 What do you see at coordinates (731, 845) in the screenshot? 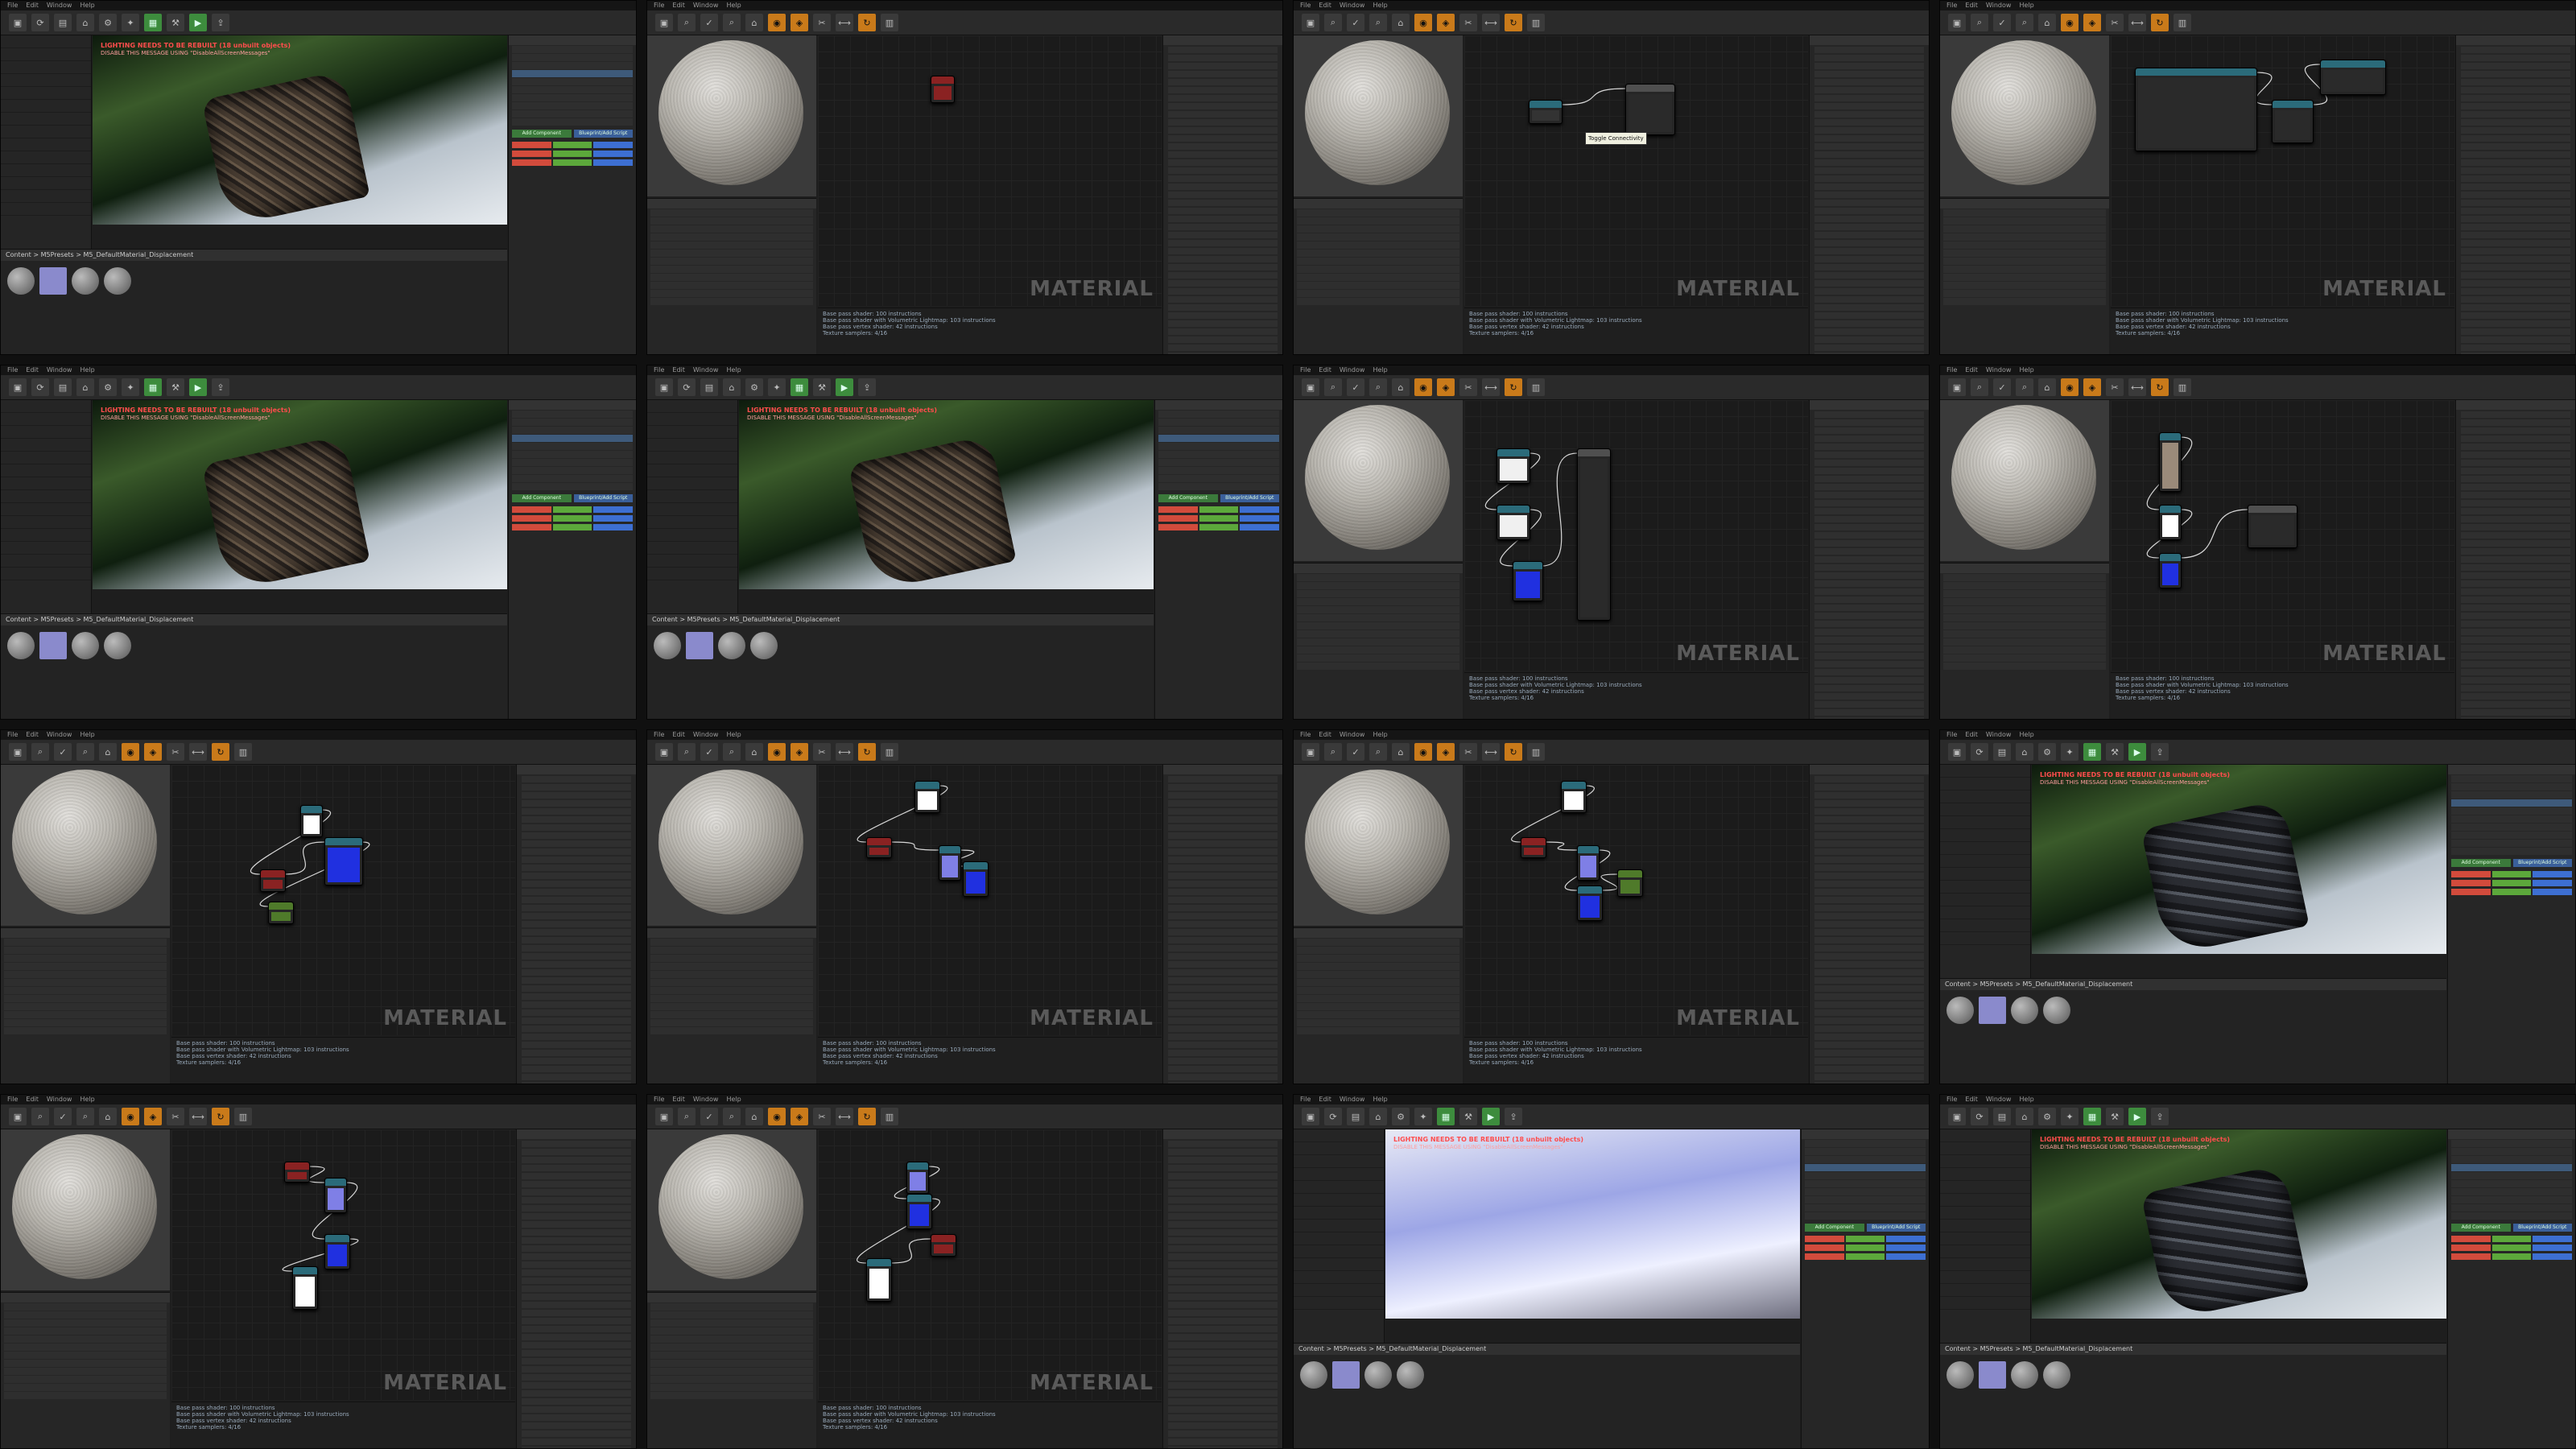
I see `material-preview-viewport` at bounding box center [731, 845].